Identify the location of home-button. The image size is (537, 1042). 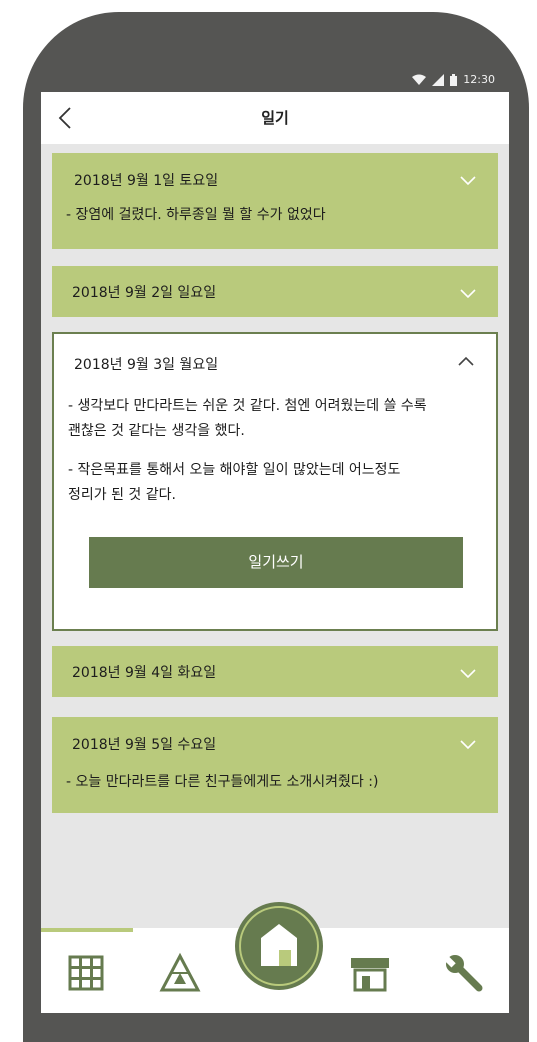
(279, 946).